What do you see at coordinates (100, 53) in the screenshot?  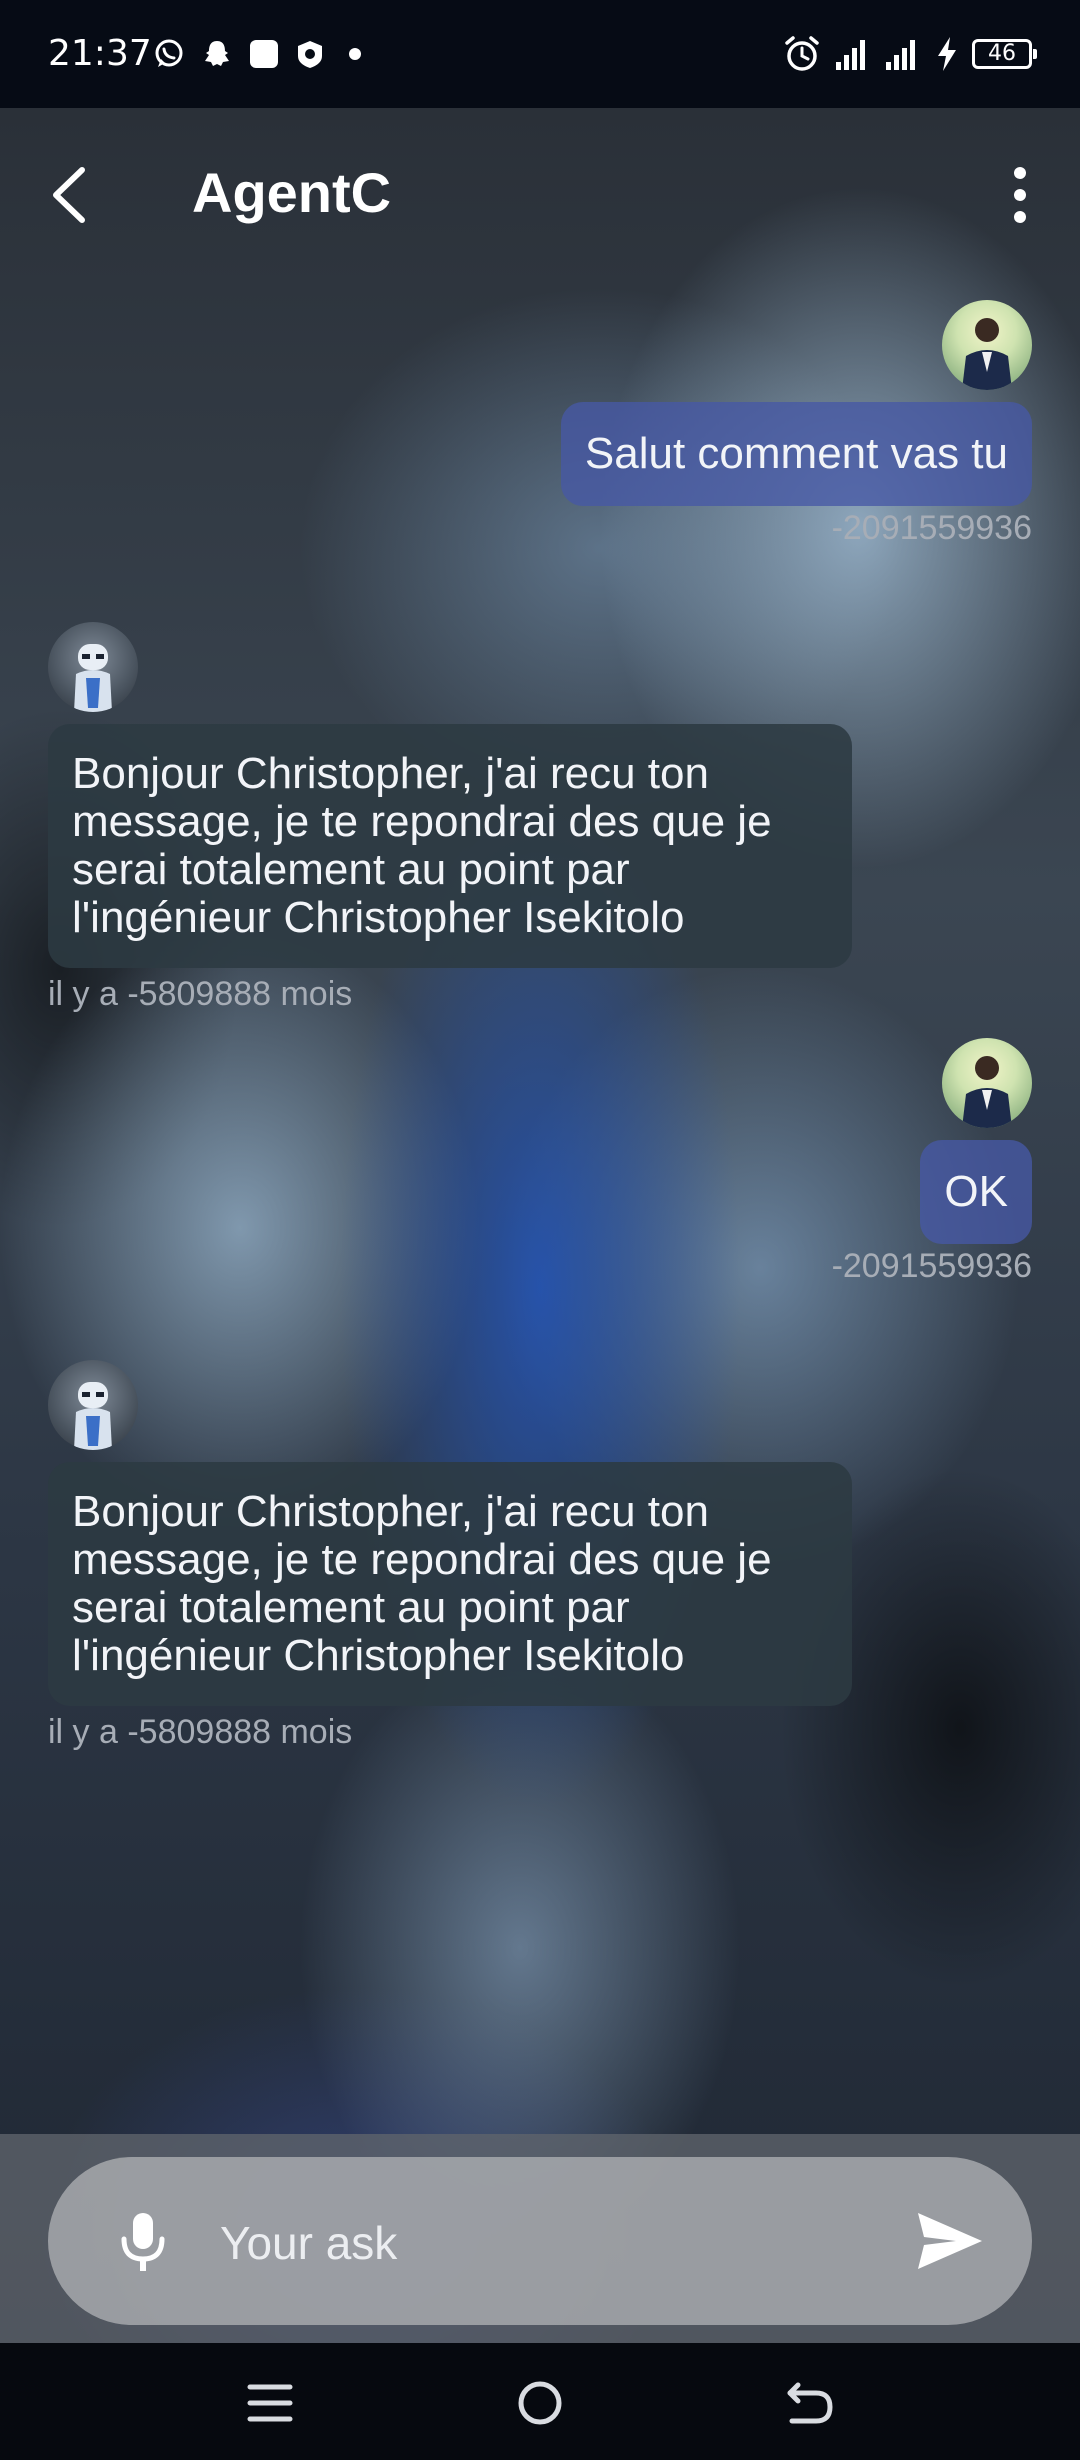 I see `status-time: 21:37` at bounding box center [100, 53].